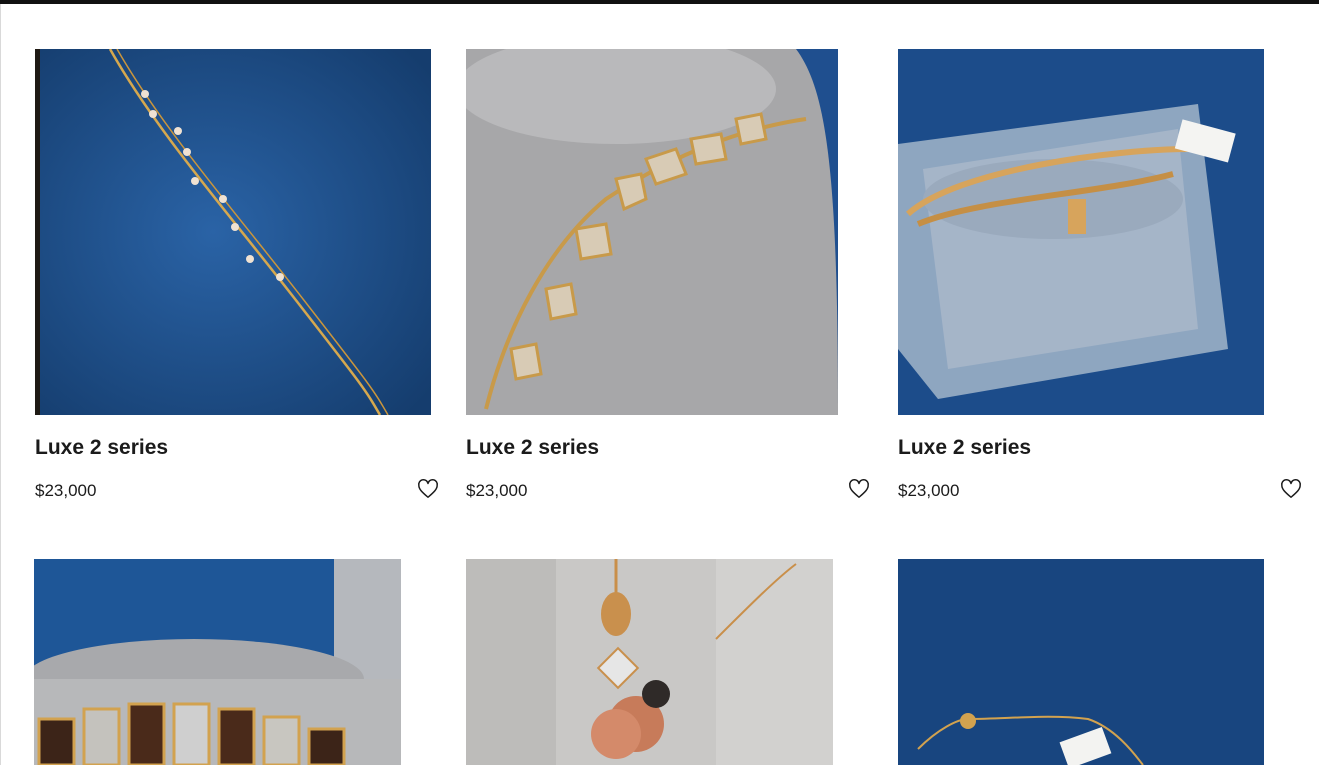 The height and width of the screenshot is (765, 1319). What do you see at coordinates (0, 384) in the screenshot?
I see `left-border` at bounding box center [0, 384].